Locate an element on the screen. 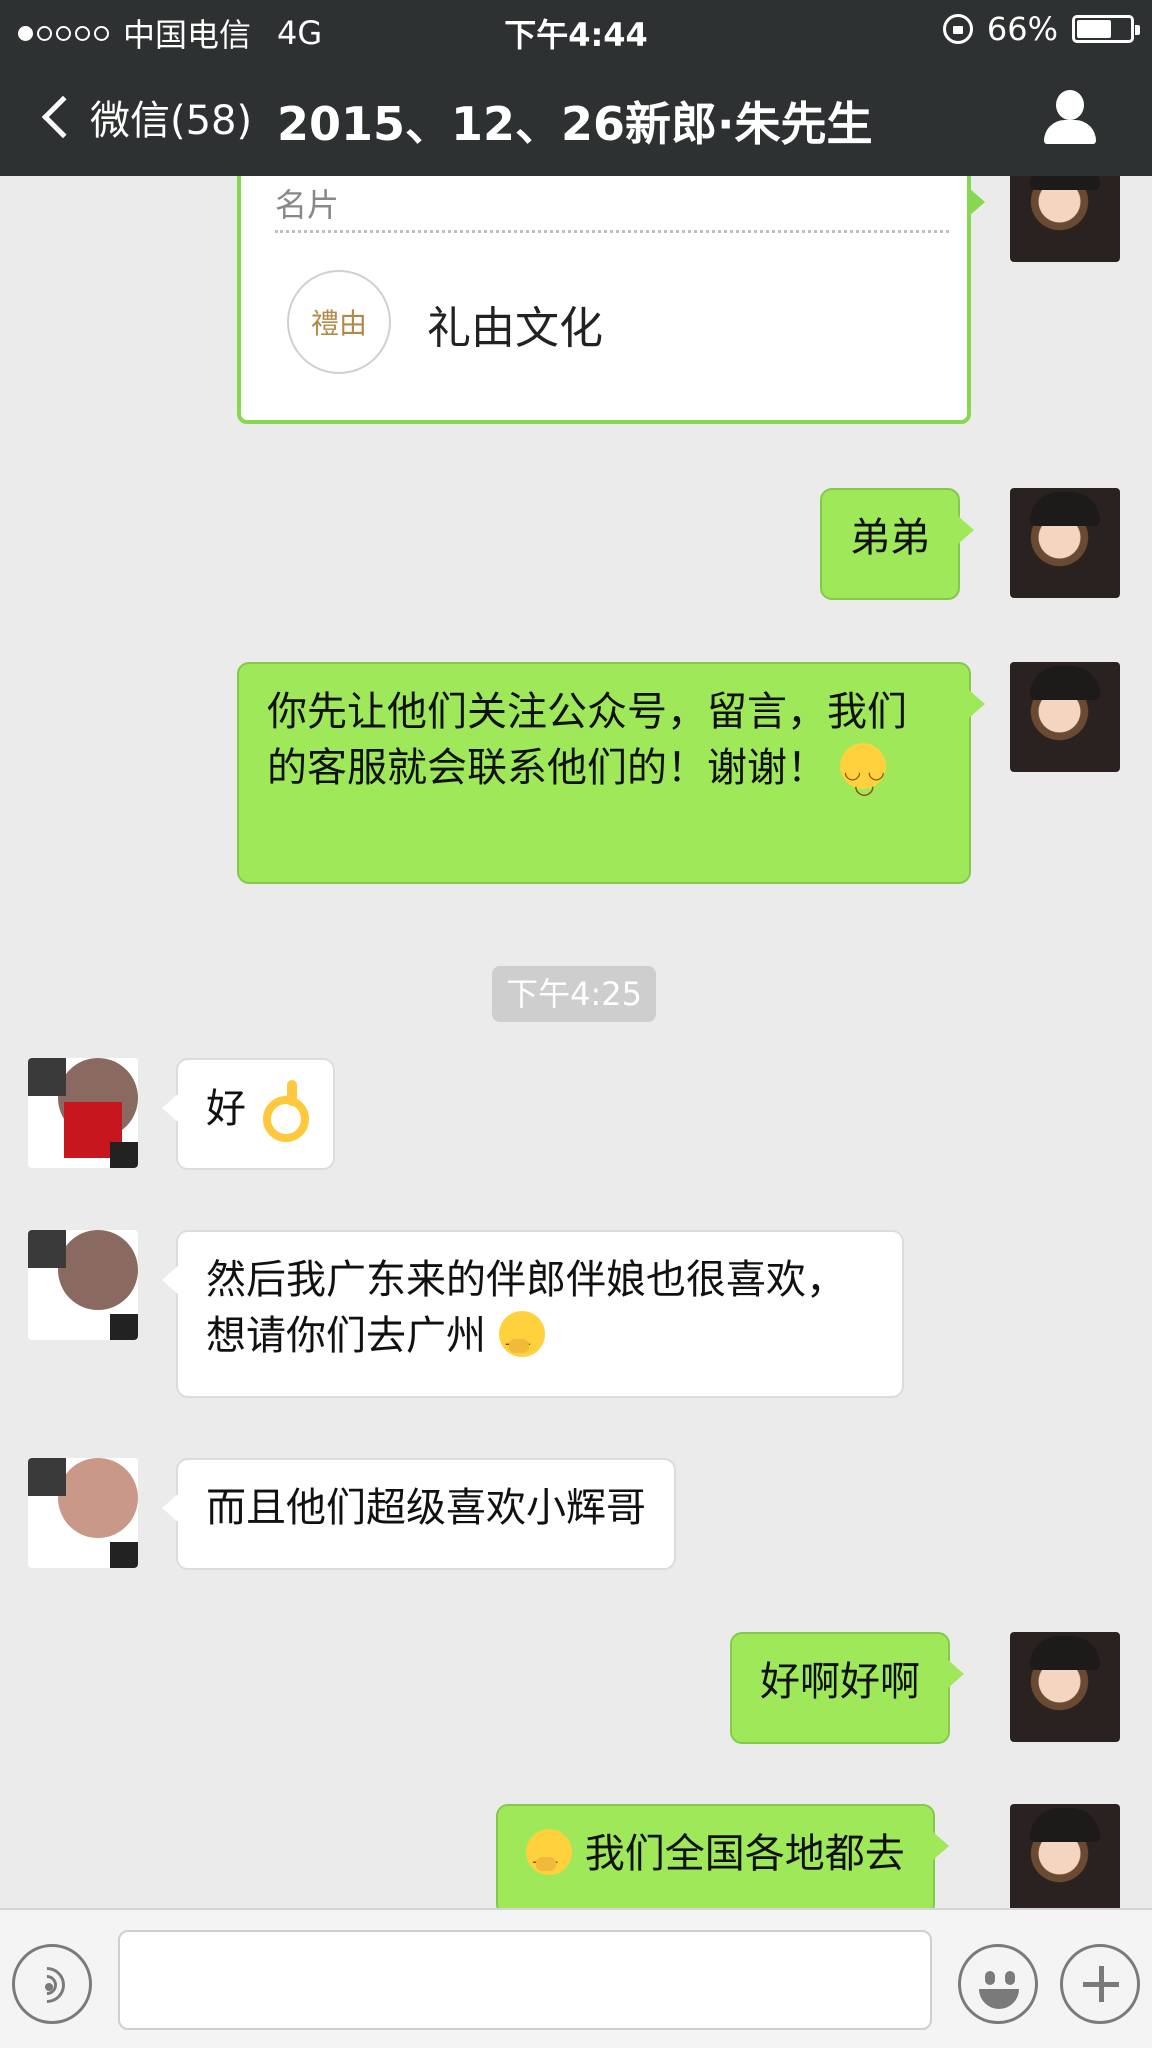 This screenshot has width=1152, height=2048. message-bubble-received: 好 is located at coordinates (248, 1114).